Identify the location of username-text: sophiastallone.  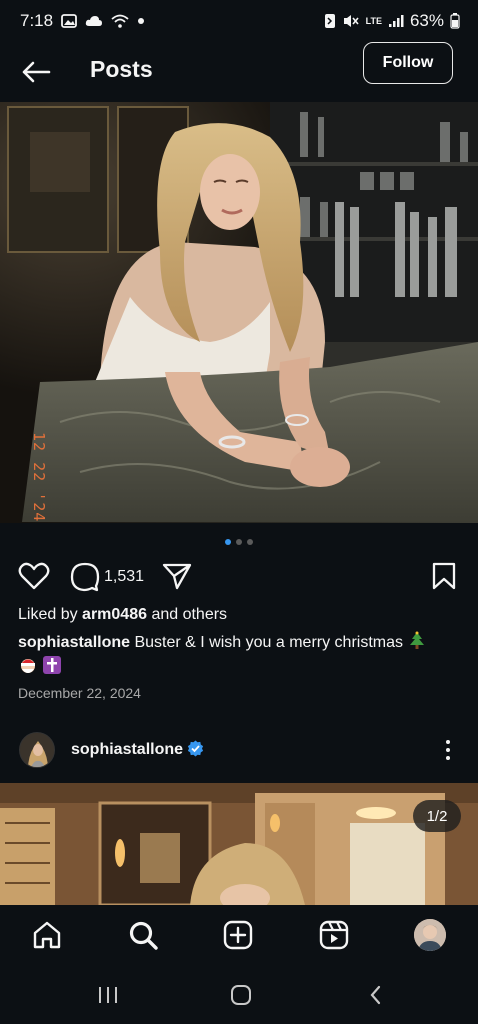
(127, 749).